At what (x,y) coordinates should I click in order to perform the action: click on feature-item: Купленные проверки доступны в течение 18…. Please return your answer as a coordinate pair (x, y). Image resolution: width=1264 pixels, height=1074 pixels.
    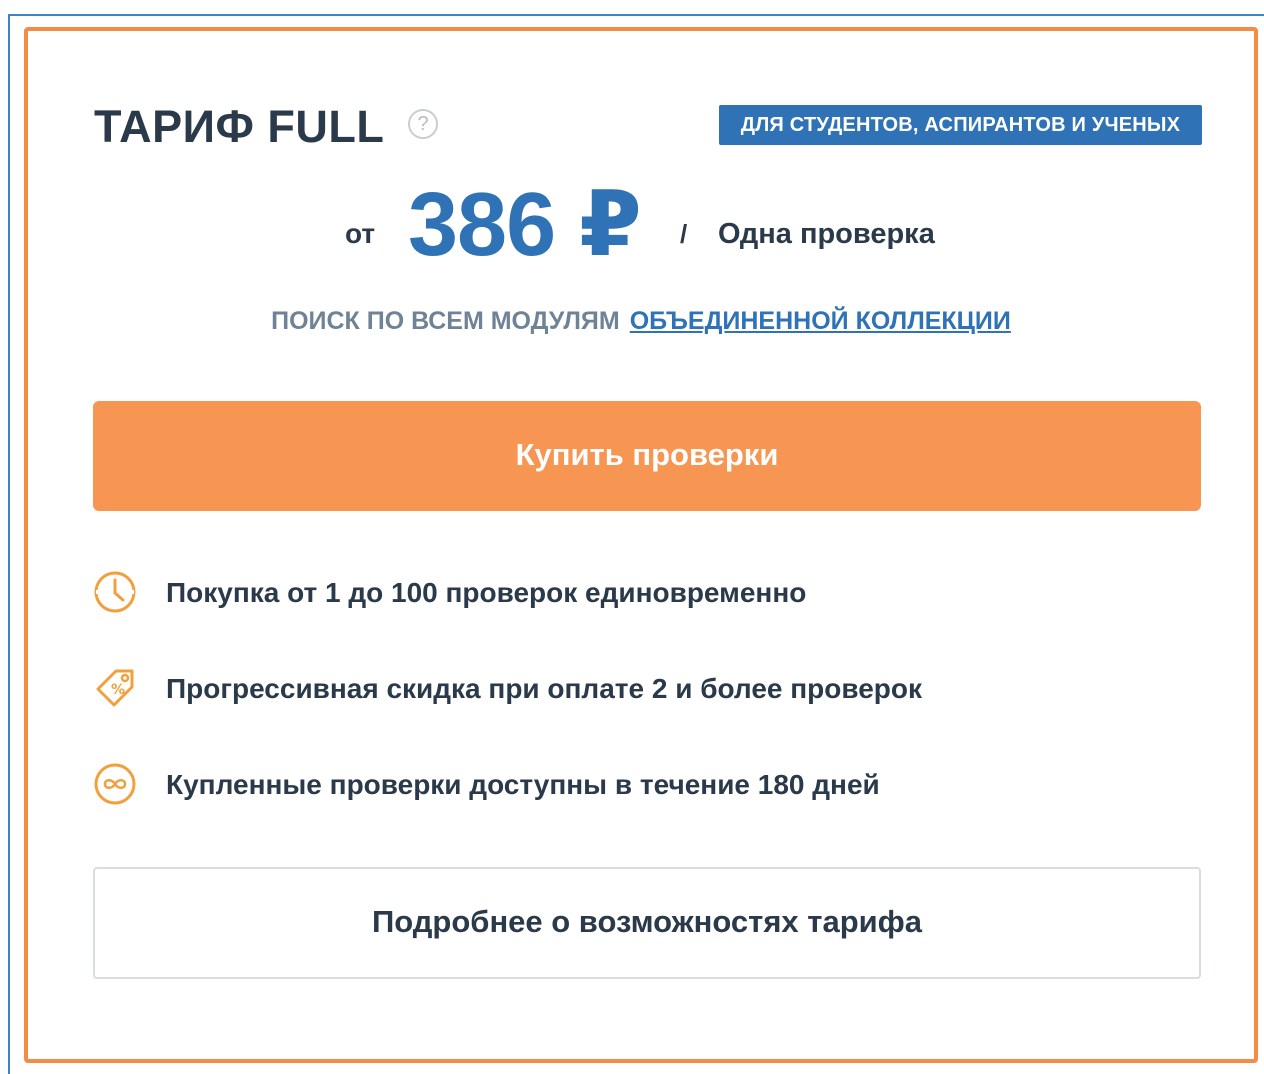
    Looking at the image, I should click on (642, 786).